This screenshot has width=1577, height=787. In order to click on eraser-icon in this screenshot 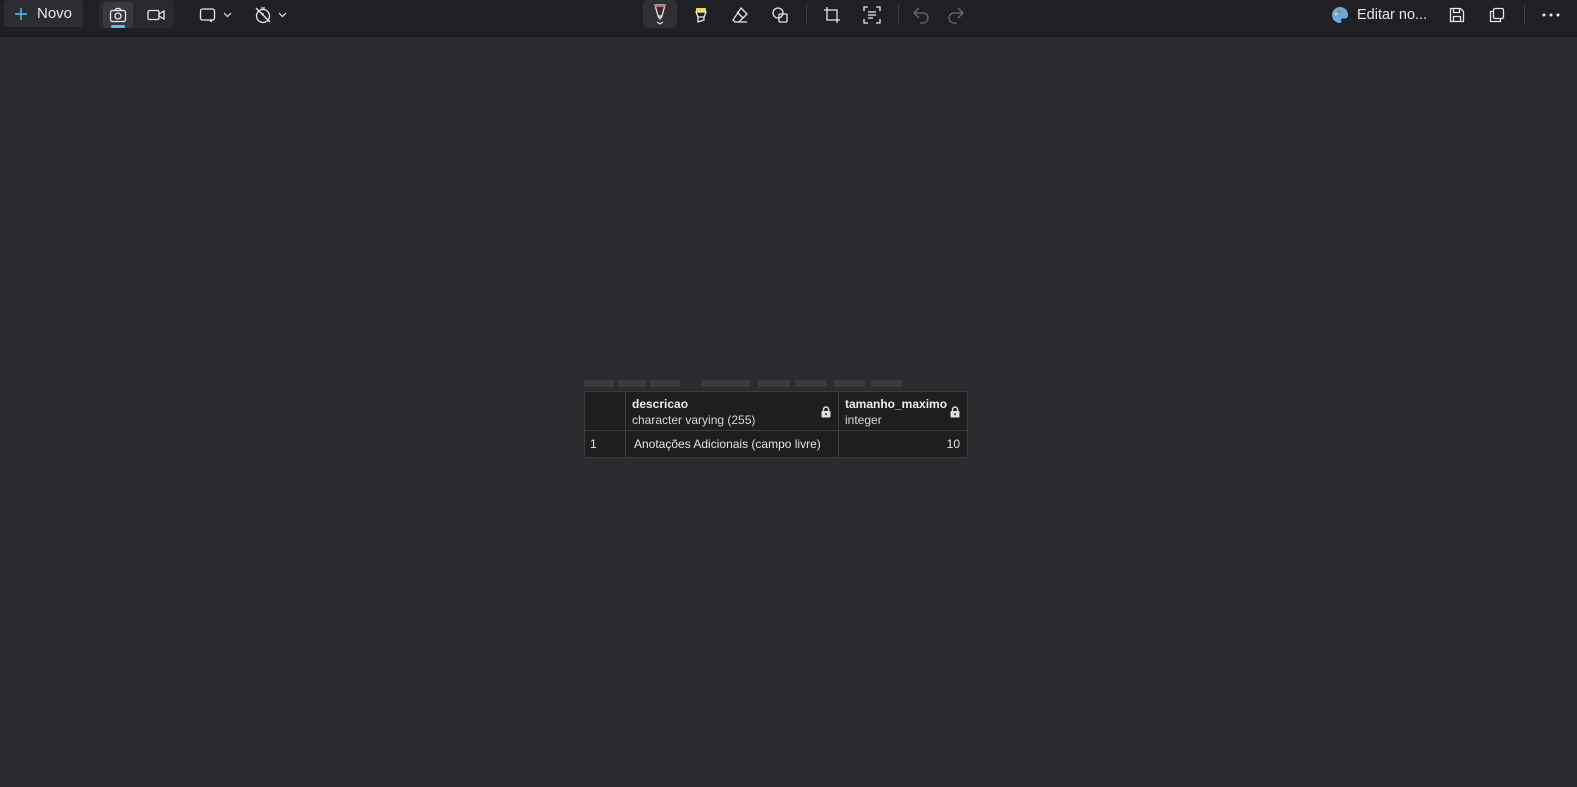, I will do `click(740, 15)`.